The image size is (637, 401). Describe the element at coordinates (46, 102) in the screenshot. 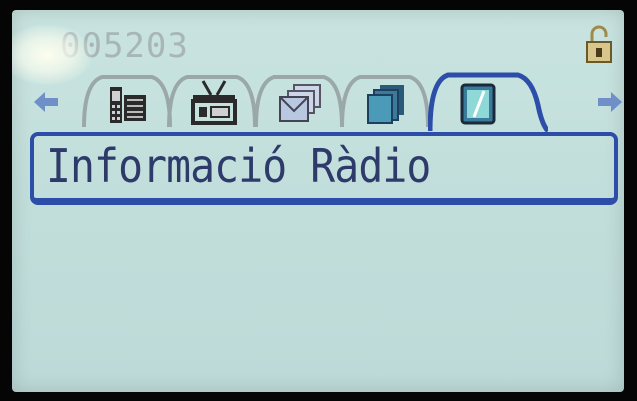

I see `left-arrow-icon` at that location.